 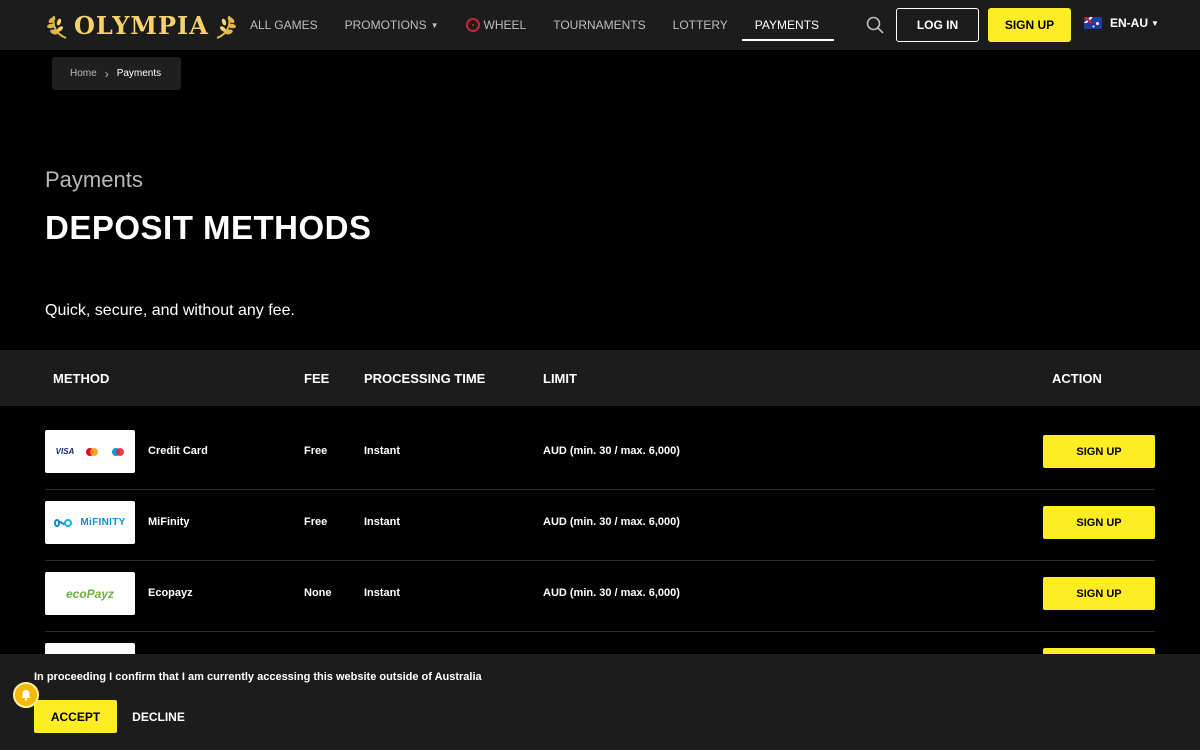 I want to click on bell-glyph-icon, so click(x=26, y=695).